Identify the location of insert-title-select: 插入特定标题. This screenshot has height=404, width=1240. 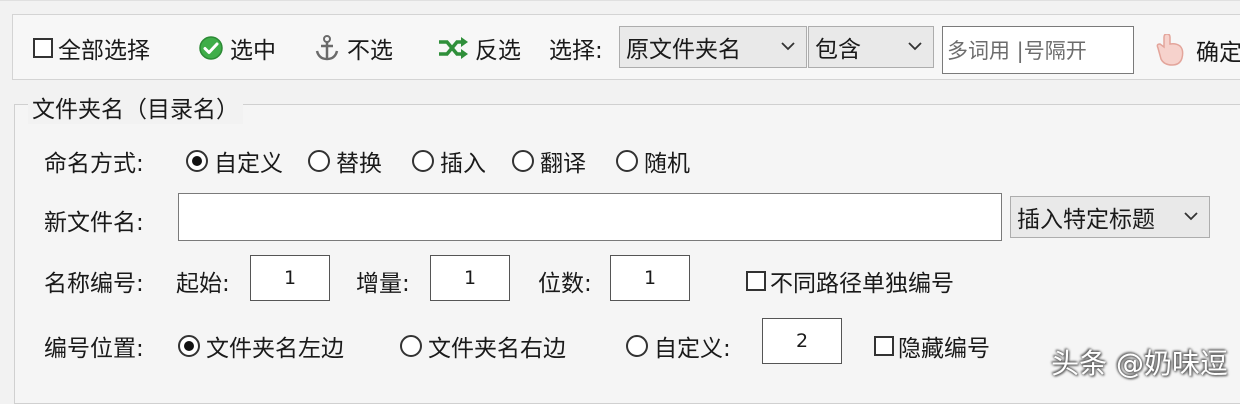
(1110, 217).